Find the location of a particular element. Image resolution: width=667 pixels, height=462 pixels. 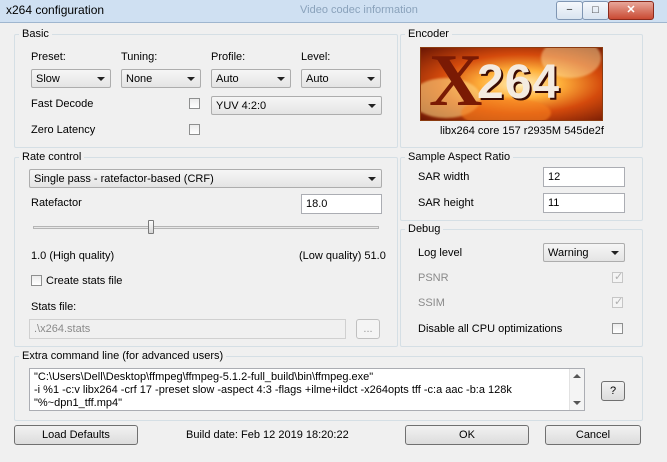

sar-width-value: 12 is located at coordinates (554, 177).